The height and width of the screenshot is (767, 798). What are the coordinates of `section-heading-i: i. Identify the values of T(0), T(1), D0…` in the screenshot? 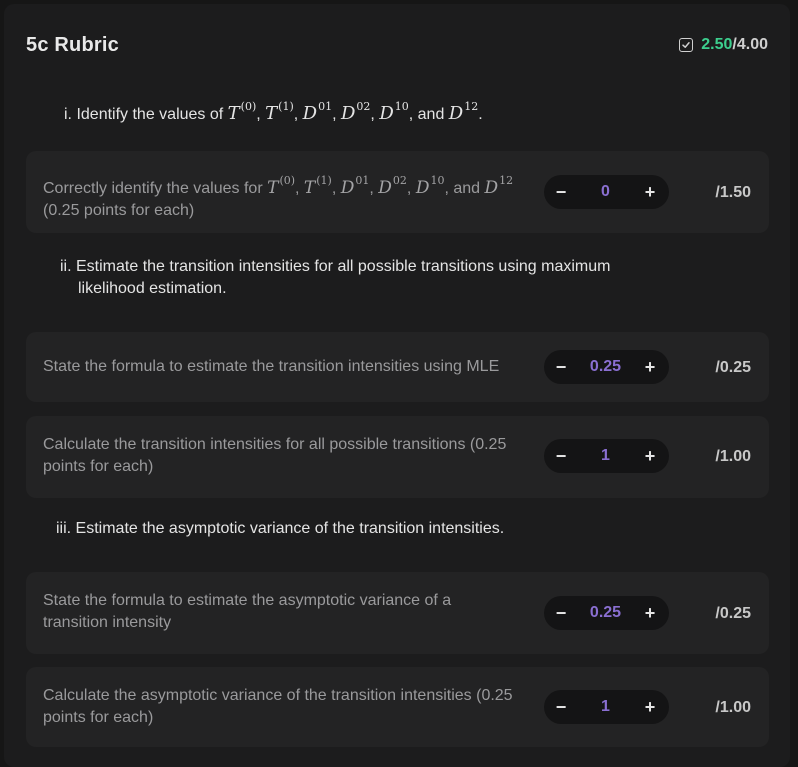 It's located at (273, 112).